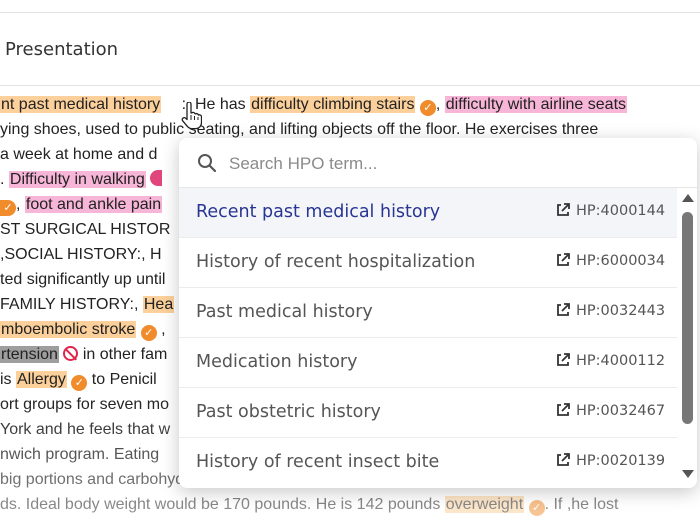 This screenshot has height=525, width=700. Describe the element at coordinates (85, 429) in the screenshot. I see `doc-line: York and he feels that w` at that location.